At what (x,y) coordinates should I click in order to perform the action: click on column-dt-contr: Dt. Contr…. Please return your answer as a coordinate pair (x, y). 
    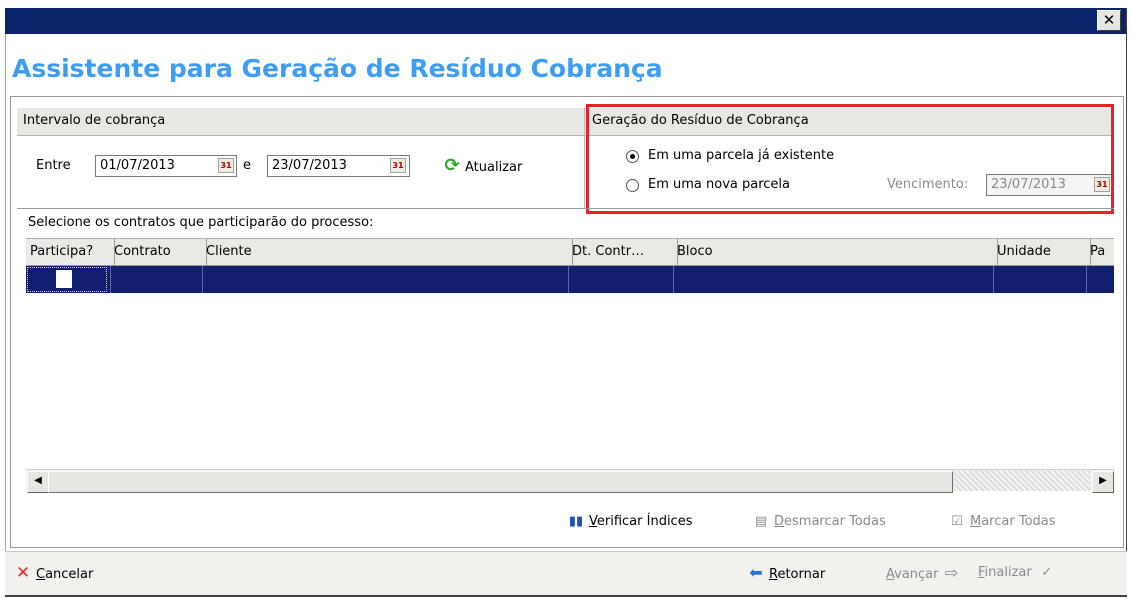
    Looking at the image, I should click on (623, 252).